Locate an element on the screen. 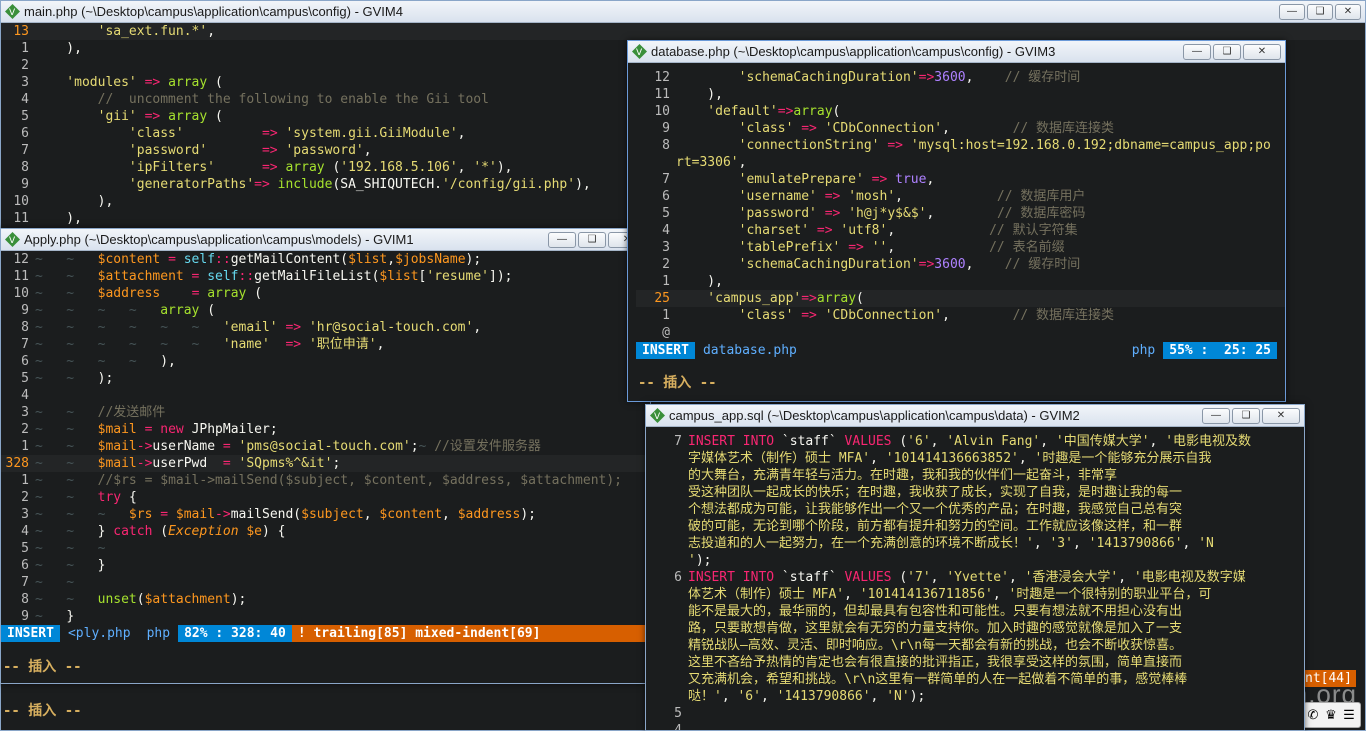  code-line: 10 ~ ~ $address = array ( is located at coordinates (325, 293).